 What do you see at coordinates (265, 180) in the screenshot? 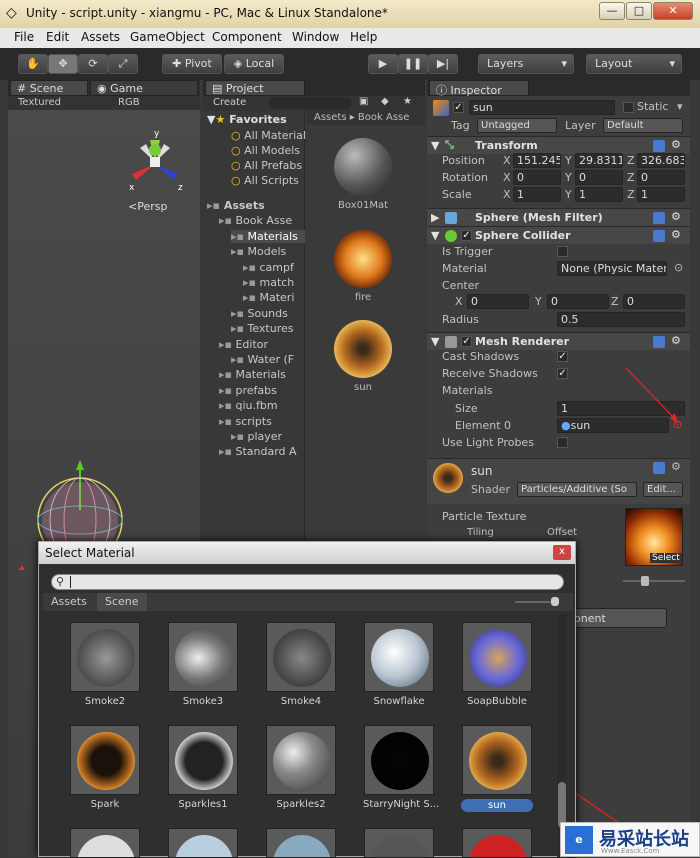
I see `favorite-item: ○ All Scripts` at bounding box center [265, 180].